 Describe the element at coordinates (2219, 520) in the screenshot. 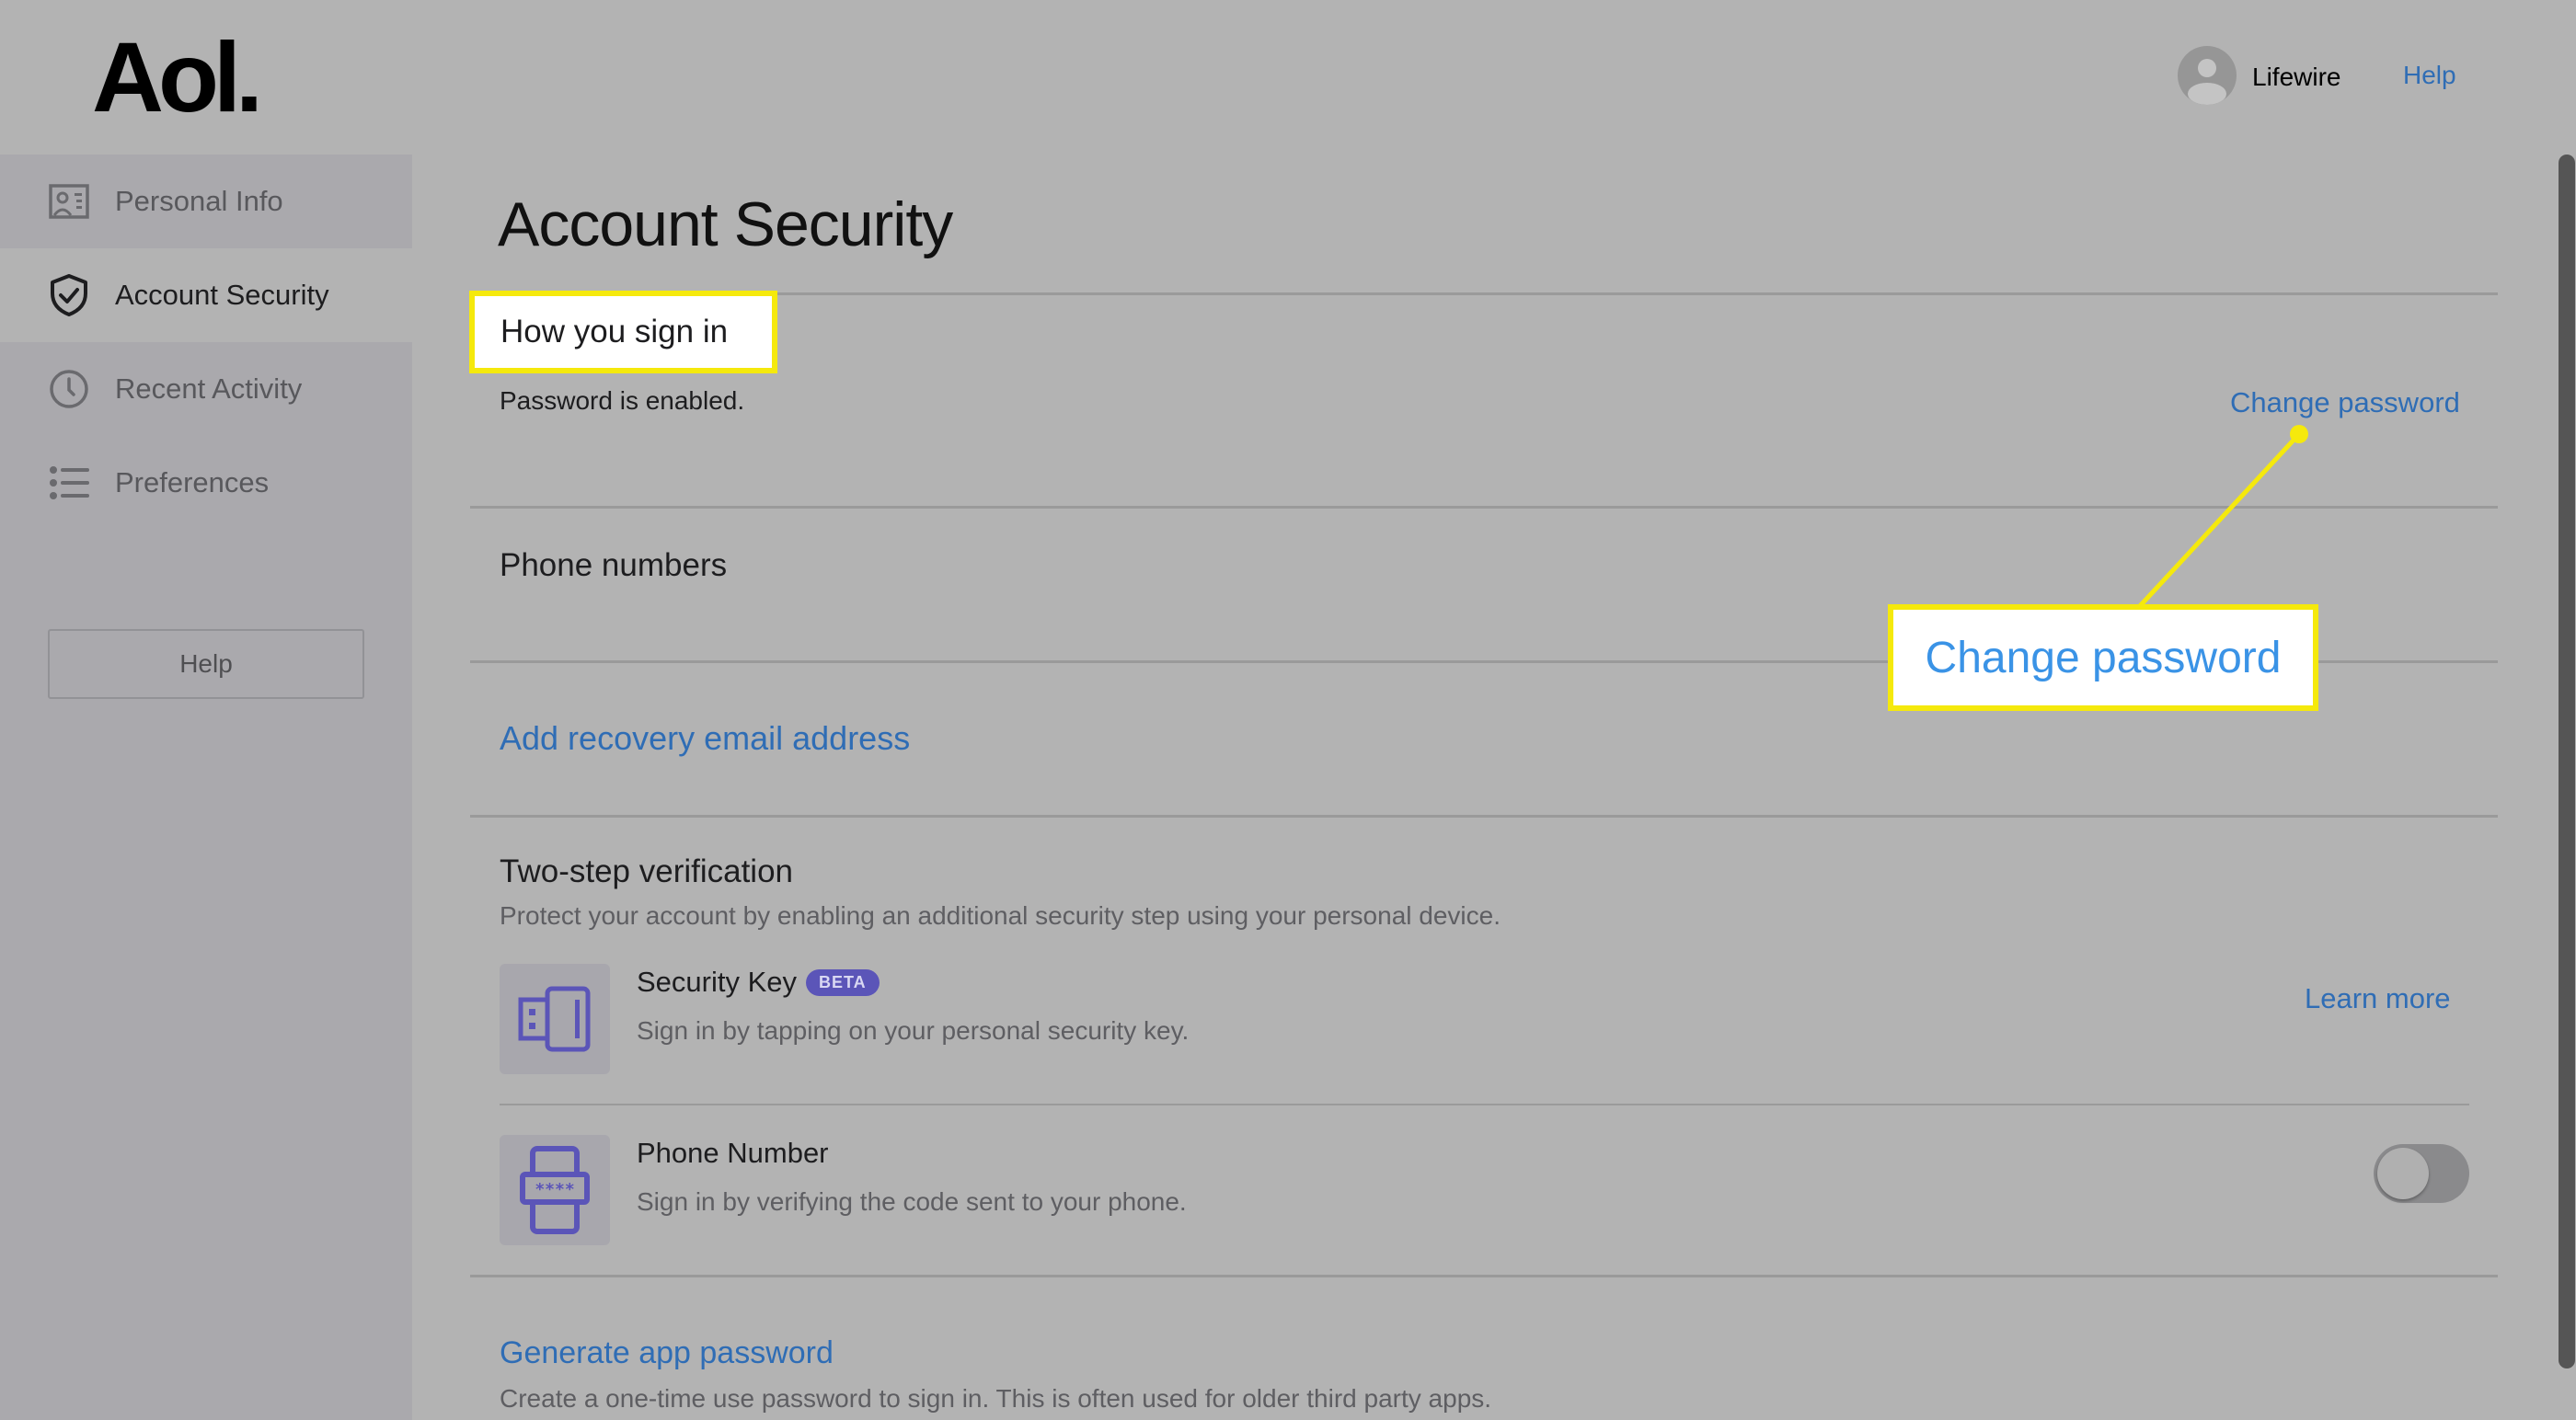

I see `callout-line` at that location.